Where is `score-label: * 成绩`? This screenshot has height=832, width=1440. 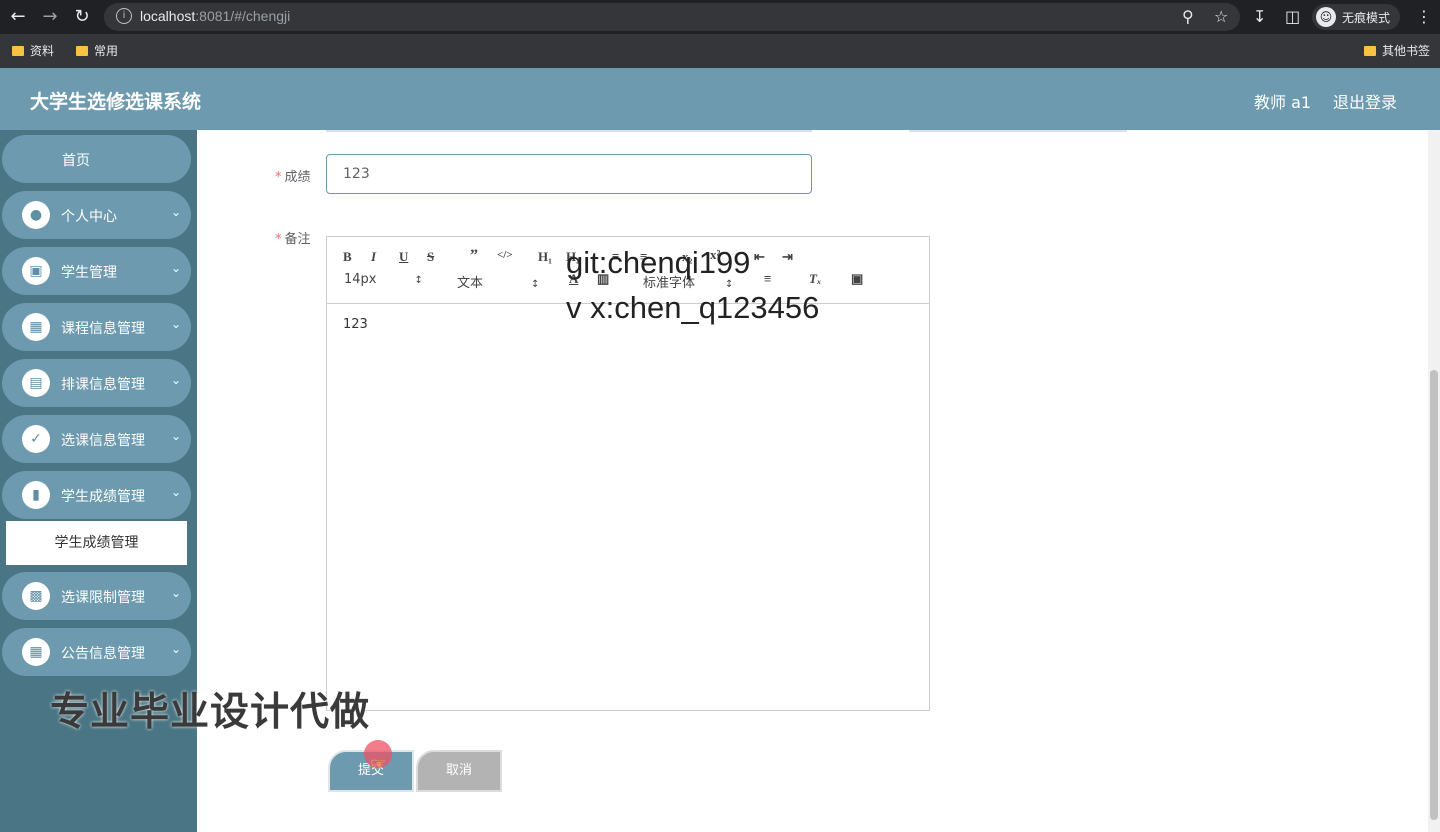 score-label: * 成绩 is located at coordinates (293, 177).